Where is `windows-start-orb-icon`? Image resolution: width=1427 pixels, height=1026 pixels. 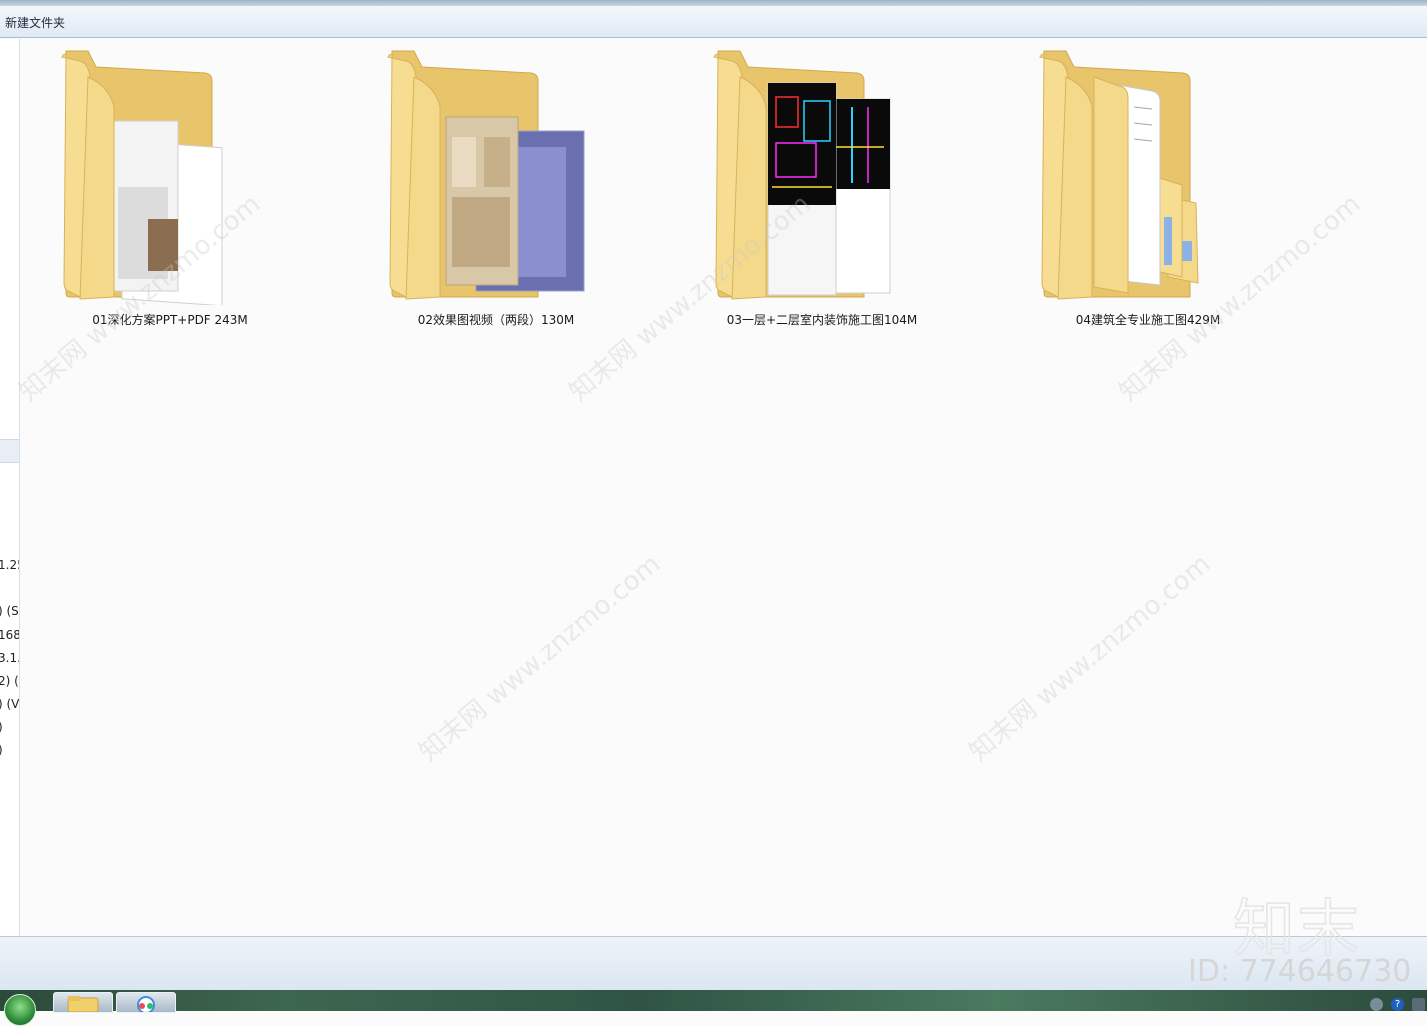 windows-start-orb-icon is located at coordinates (20, 1010).